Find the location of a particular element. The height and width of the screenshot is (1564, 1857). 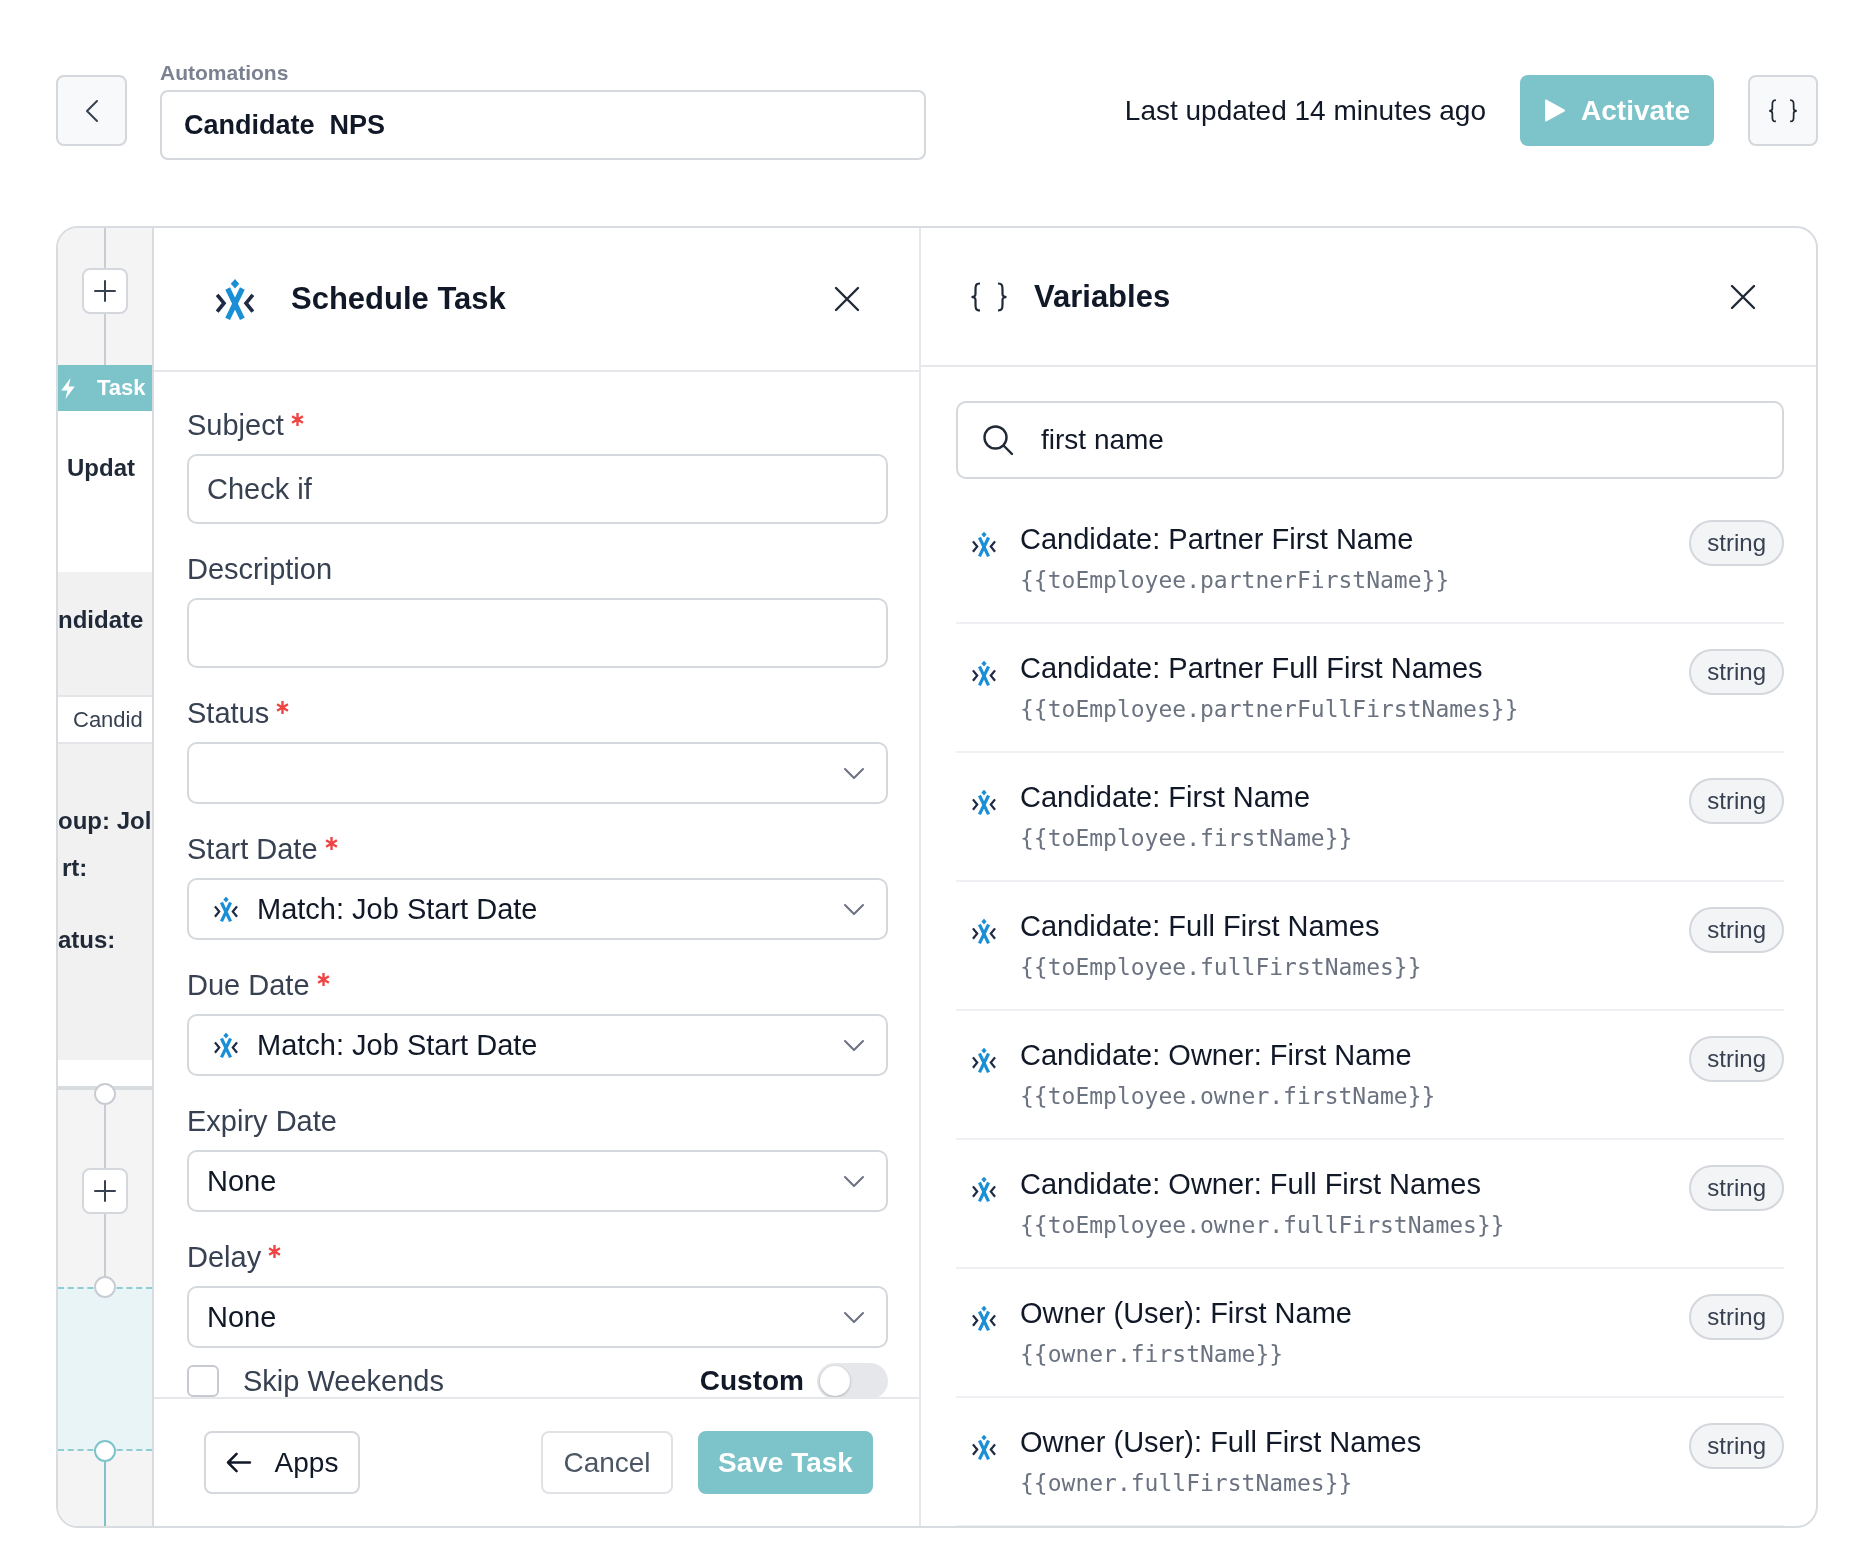

variable-path: {{owner.firstName}} is located at coordinates (1152, 1354).